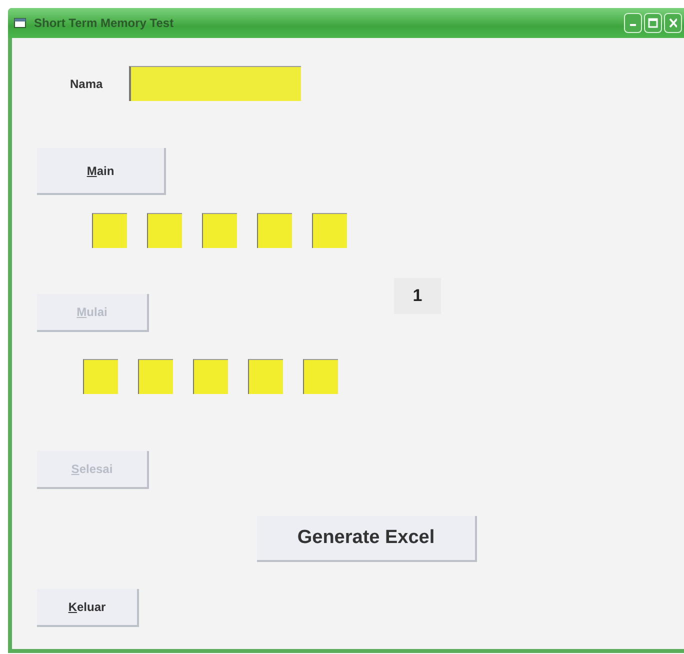  I want to click on window-title: Short Term Memory Test, so click(104, 23).